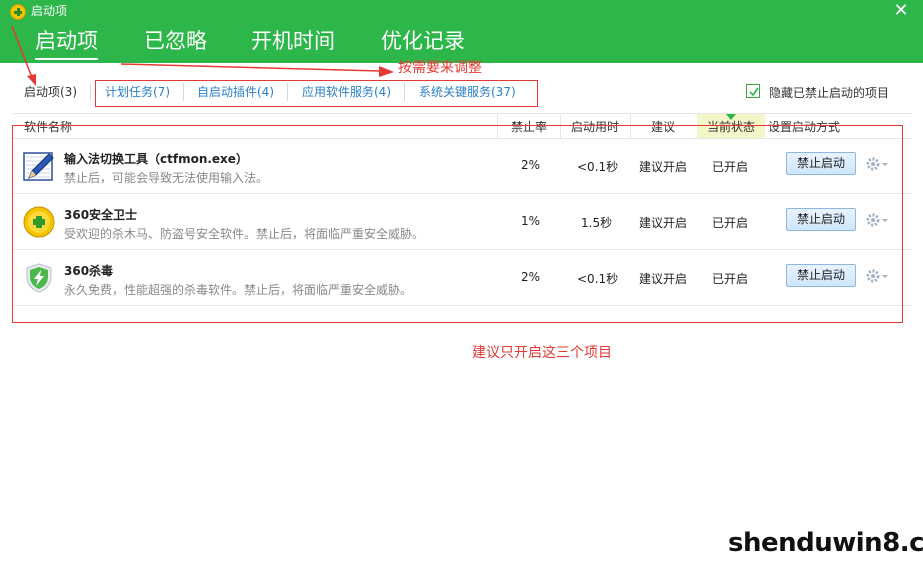  Describe the element at coordinates (386, 71) in the screenshot. I see `annotation-arrowhead` at that location.